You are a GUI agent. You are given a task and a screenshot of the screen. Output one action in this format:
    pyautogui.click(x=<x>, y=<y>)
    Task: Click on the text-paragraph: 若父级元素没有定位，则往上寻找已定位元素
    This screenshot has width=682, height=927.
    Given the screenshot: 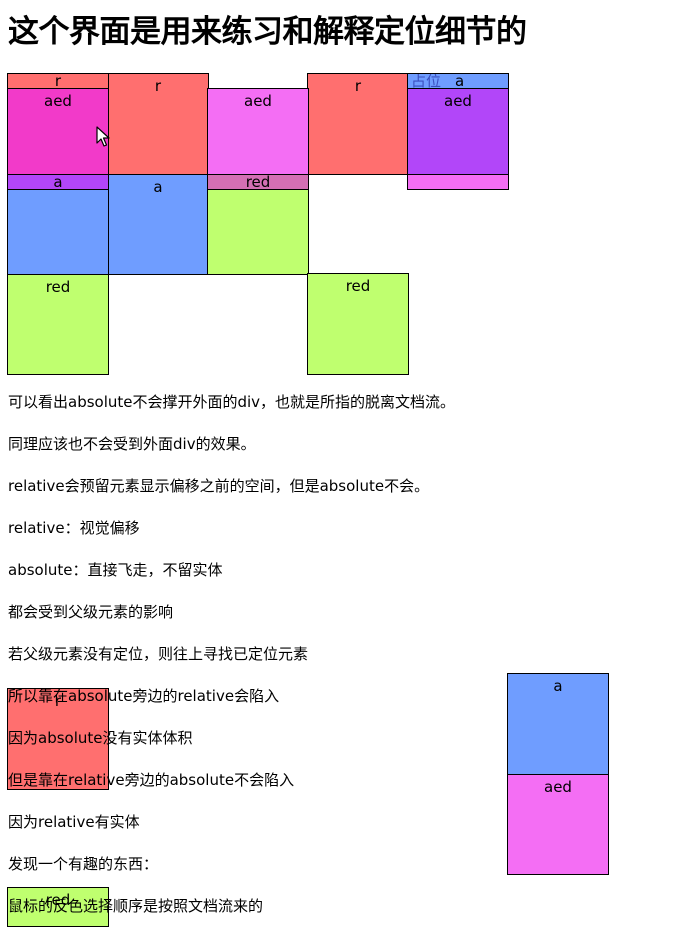 What is the action you would take?
    pyautogui.click(x=158, y=654)
    